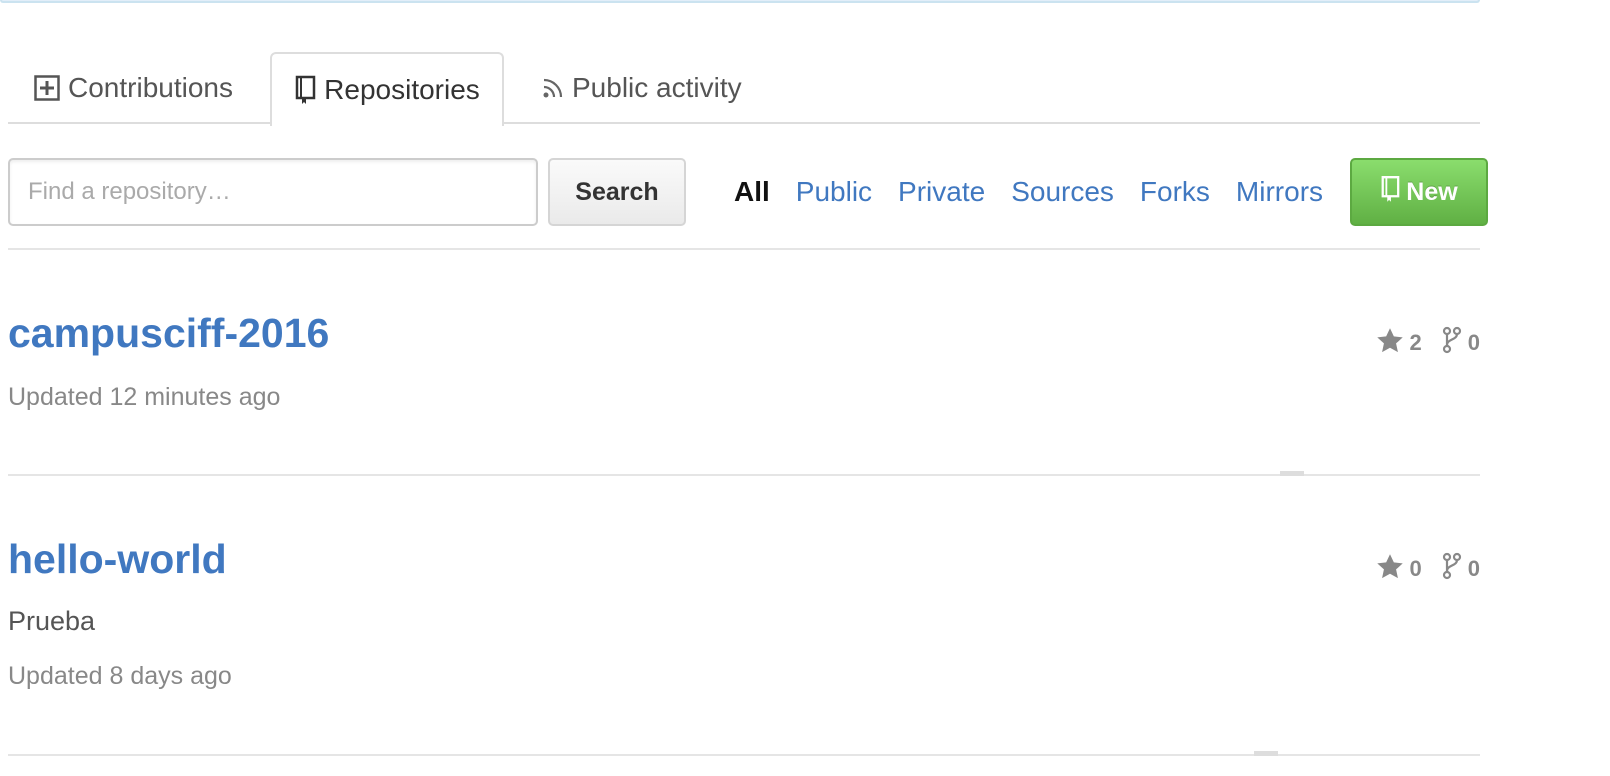 This screenshot has height=776, width=1610. Describe the element at coordinates (740, 1) in the screenshot. I see `flash-banner-edge` at that location.